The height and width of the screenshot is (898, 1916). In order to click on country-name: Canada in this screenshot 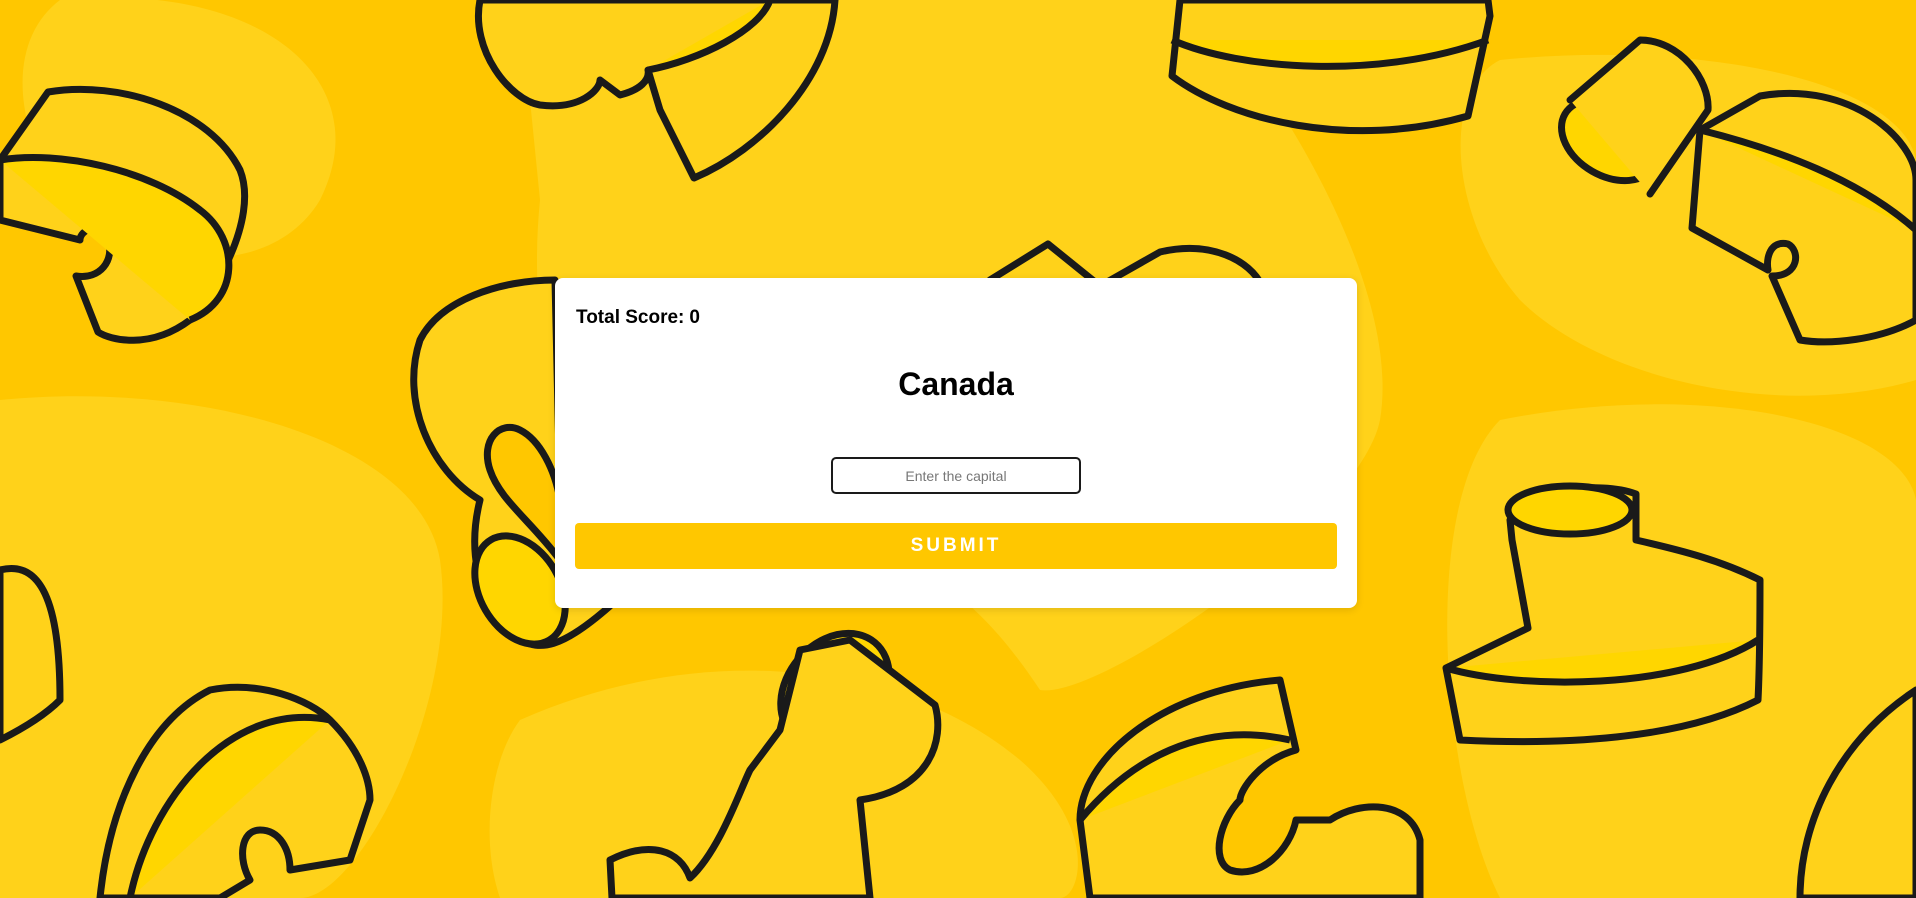, I will do `click(956, 384)`.